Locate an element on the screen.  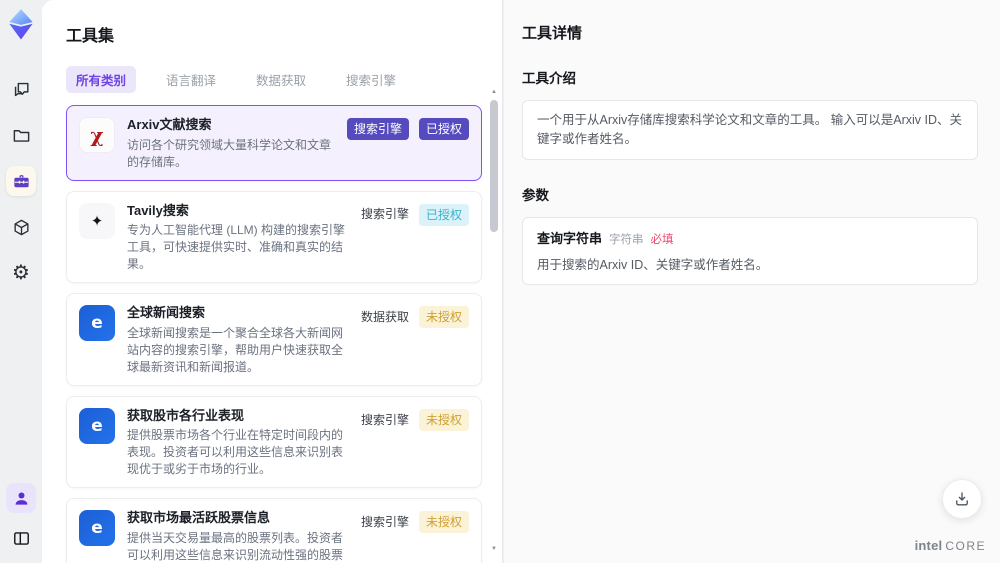
scrollbar-track is located at coordinates (494, 320).